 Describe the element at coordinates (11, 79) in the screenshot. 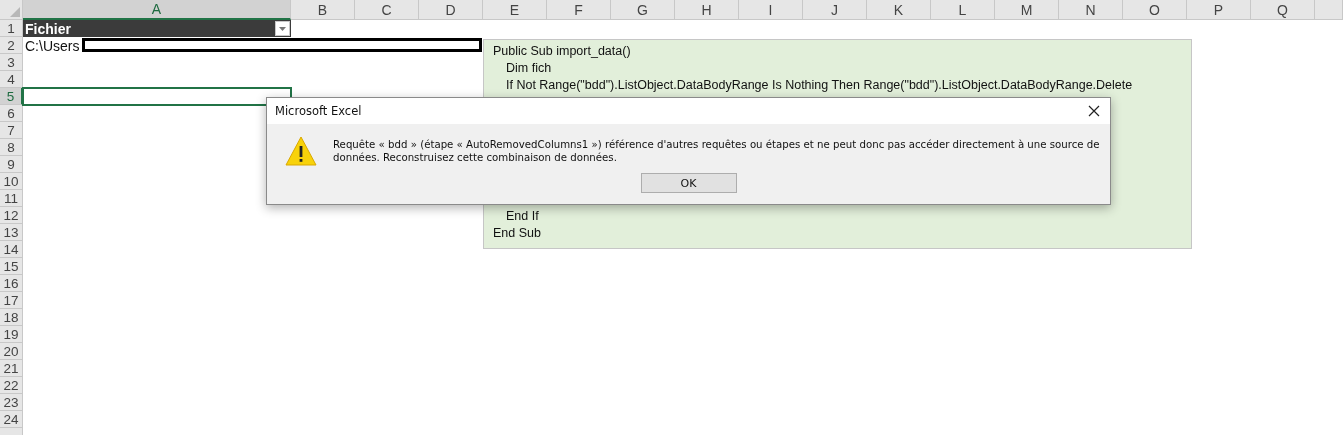

I see `row-header: 4` at that location.